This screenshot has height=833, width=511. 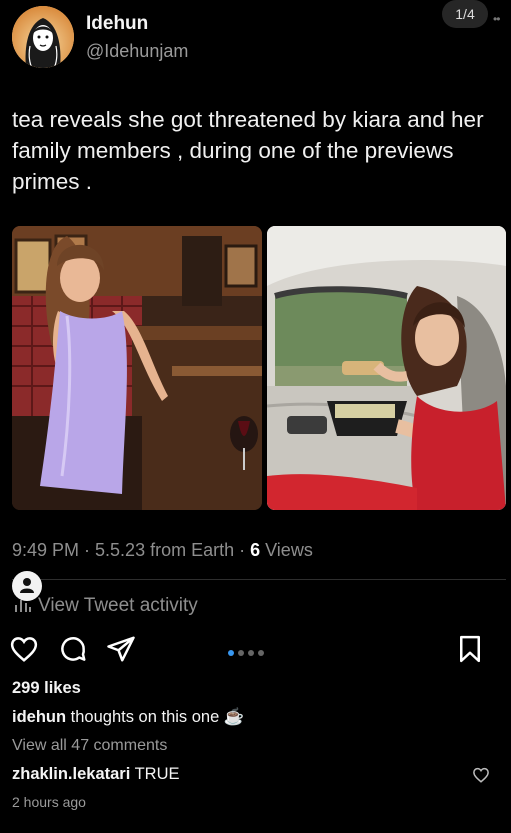 What do you see at coordinates (39, 717) in the screenshot?
I see `caption-username: idehun` at bounding box center [39, 717].